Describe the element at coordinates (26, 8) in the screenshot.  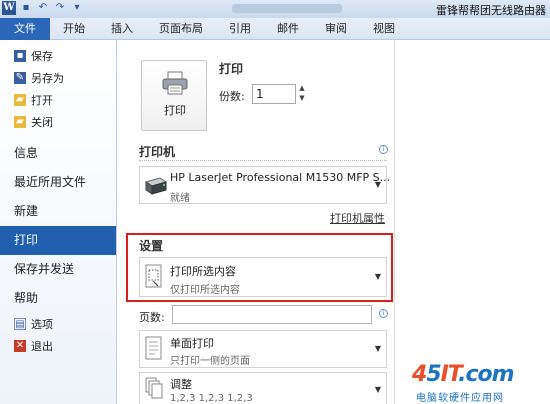
I see `save-quick-icon: ▪` at that location.